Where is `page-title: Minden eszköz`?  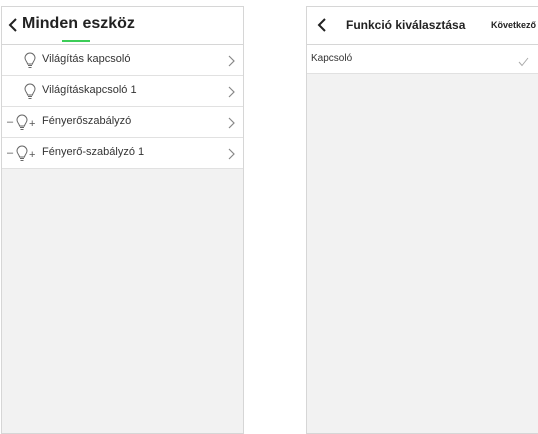 page-title: Minden eszköz is located at coordinates (78, 23).